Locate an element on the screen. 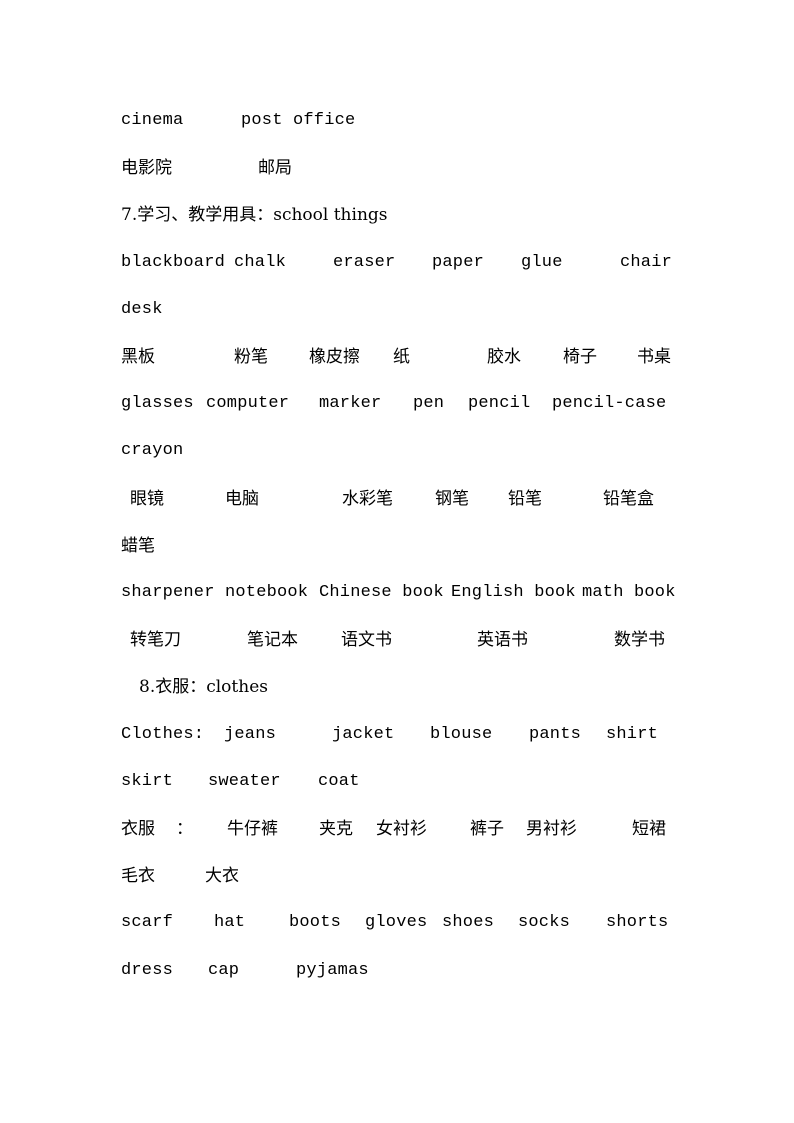  chinese-word: 钢笔 is located at coordinates (452, 499).